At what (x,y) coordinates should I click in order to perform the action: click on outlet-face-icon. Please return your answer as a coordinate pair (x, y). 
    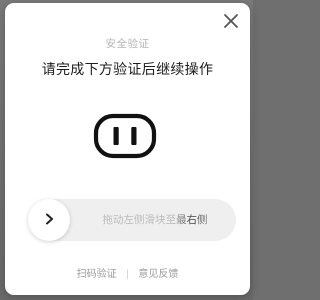
    Looking at the image, I should click on (125, 136).